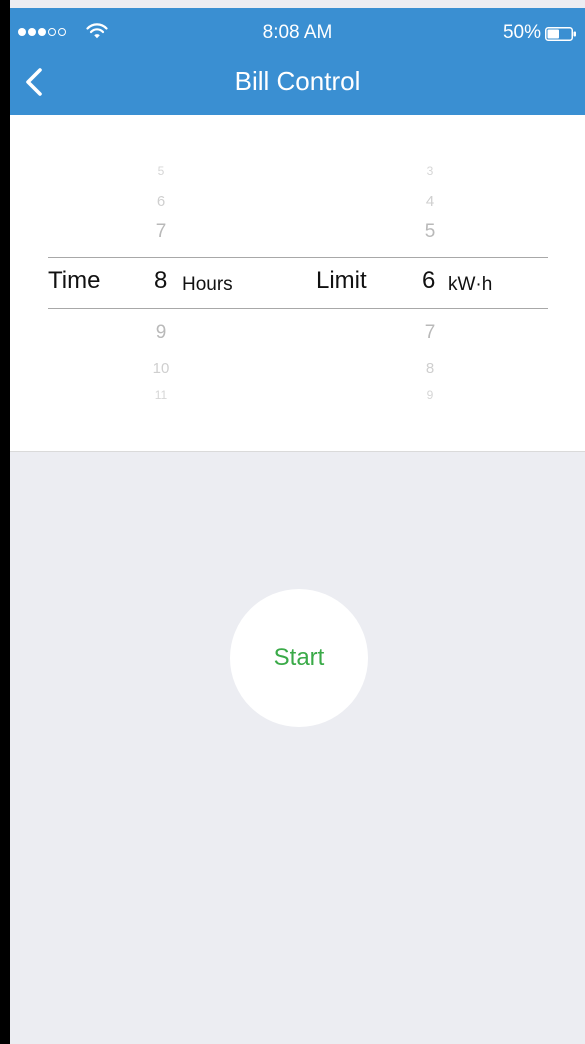 The height and width of the screenshot is (1044, 585). Describe the element at coordinates (297, 32) in the screenshot. I see `status-time: 8:08 AM` at that location.